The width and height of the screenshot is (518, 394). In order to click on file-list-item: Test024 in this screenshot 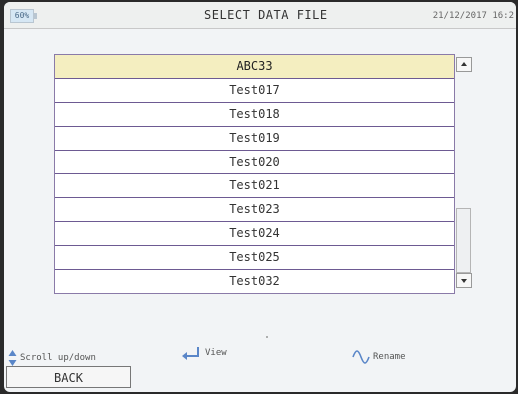, I will do `click(254, 234)`.